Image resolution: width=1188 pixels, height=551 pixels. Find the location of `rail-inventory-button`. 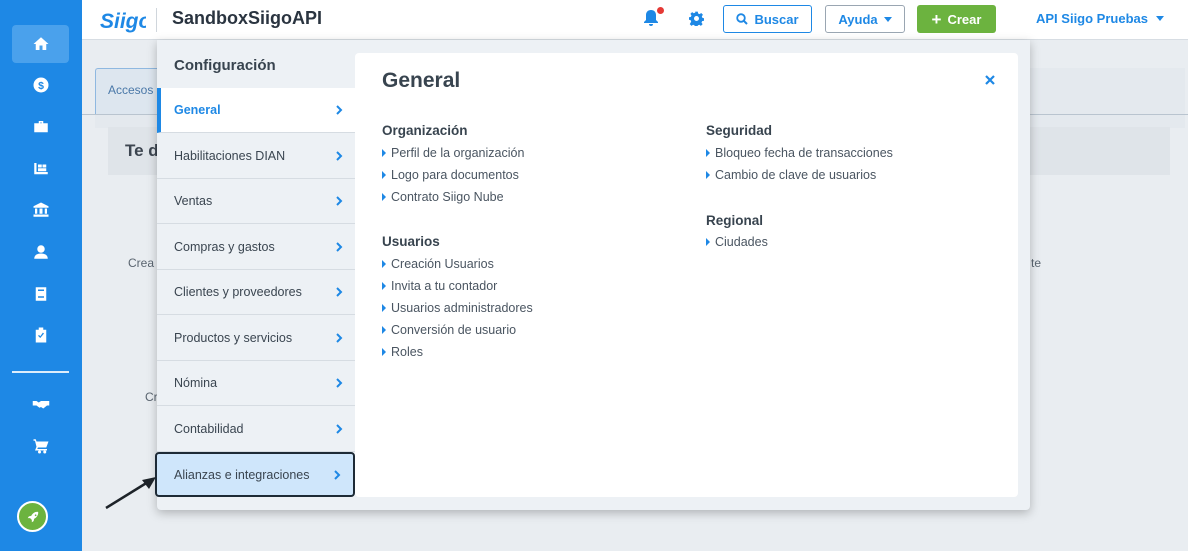

rail-inventory-button is located at coordinates (40, 169).